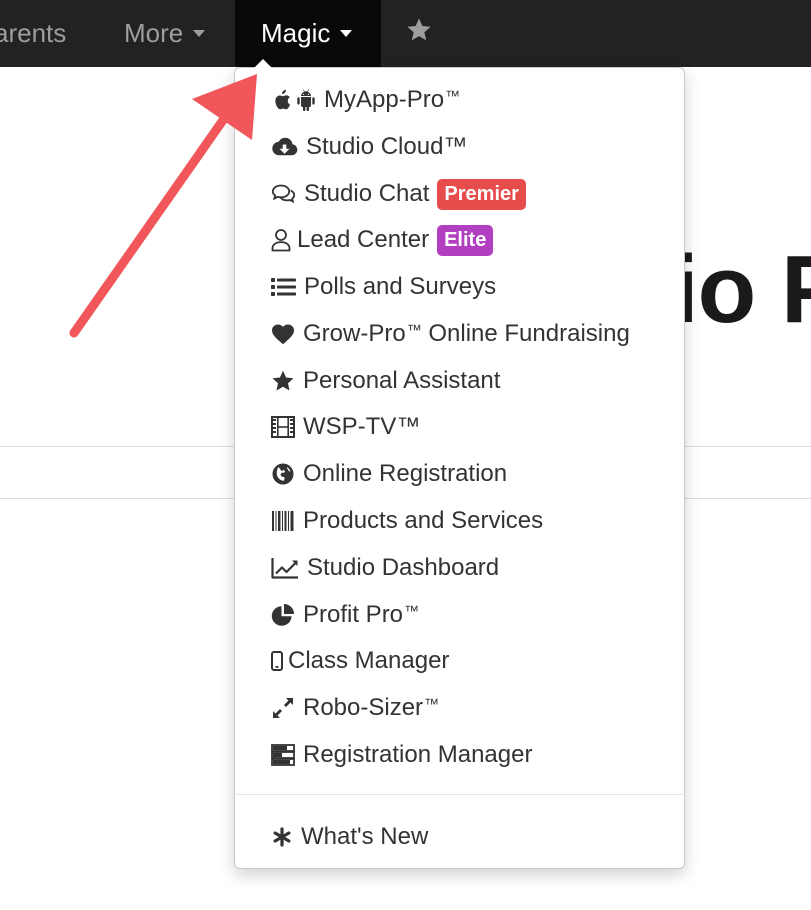  Describe the element at coordinates (387, 146) in the screenshot. I see `menu-item-label: Studio Cloud™` at that location.